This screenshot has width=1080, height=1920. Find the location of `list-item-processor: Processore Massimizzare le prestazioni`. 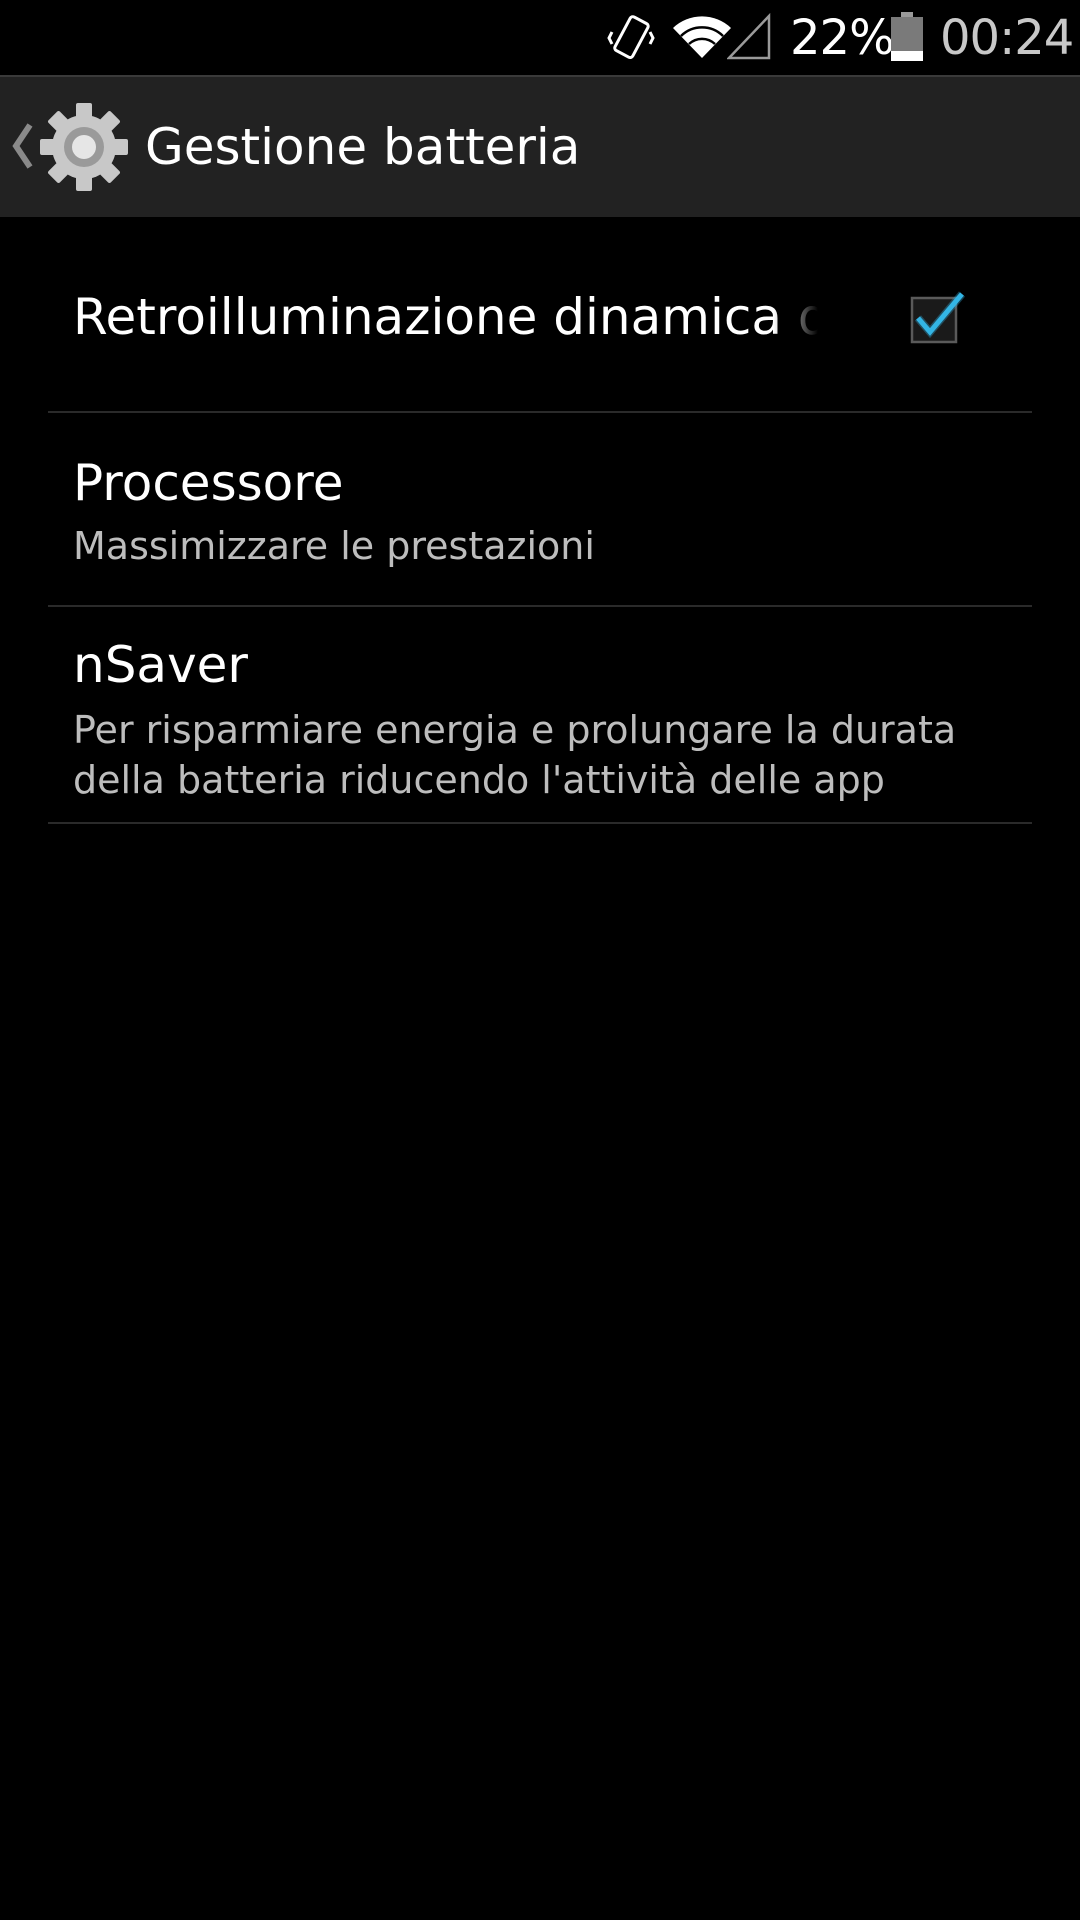

list-item-processor: Processore Massimizzare le prestazioni is located at coordinates (540, 510).